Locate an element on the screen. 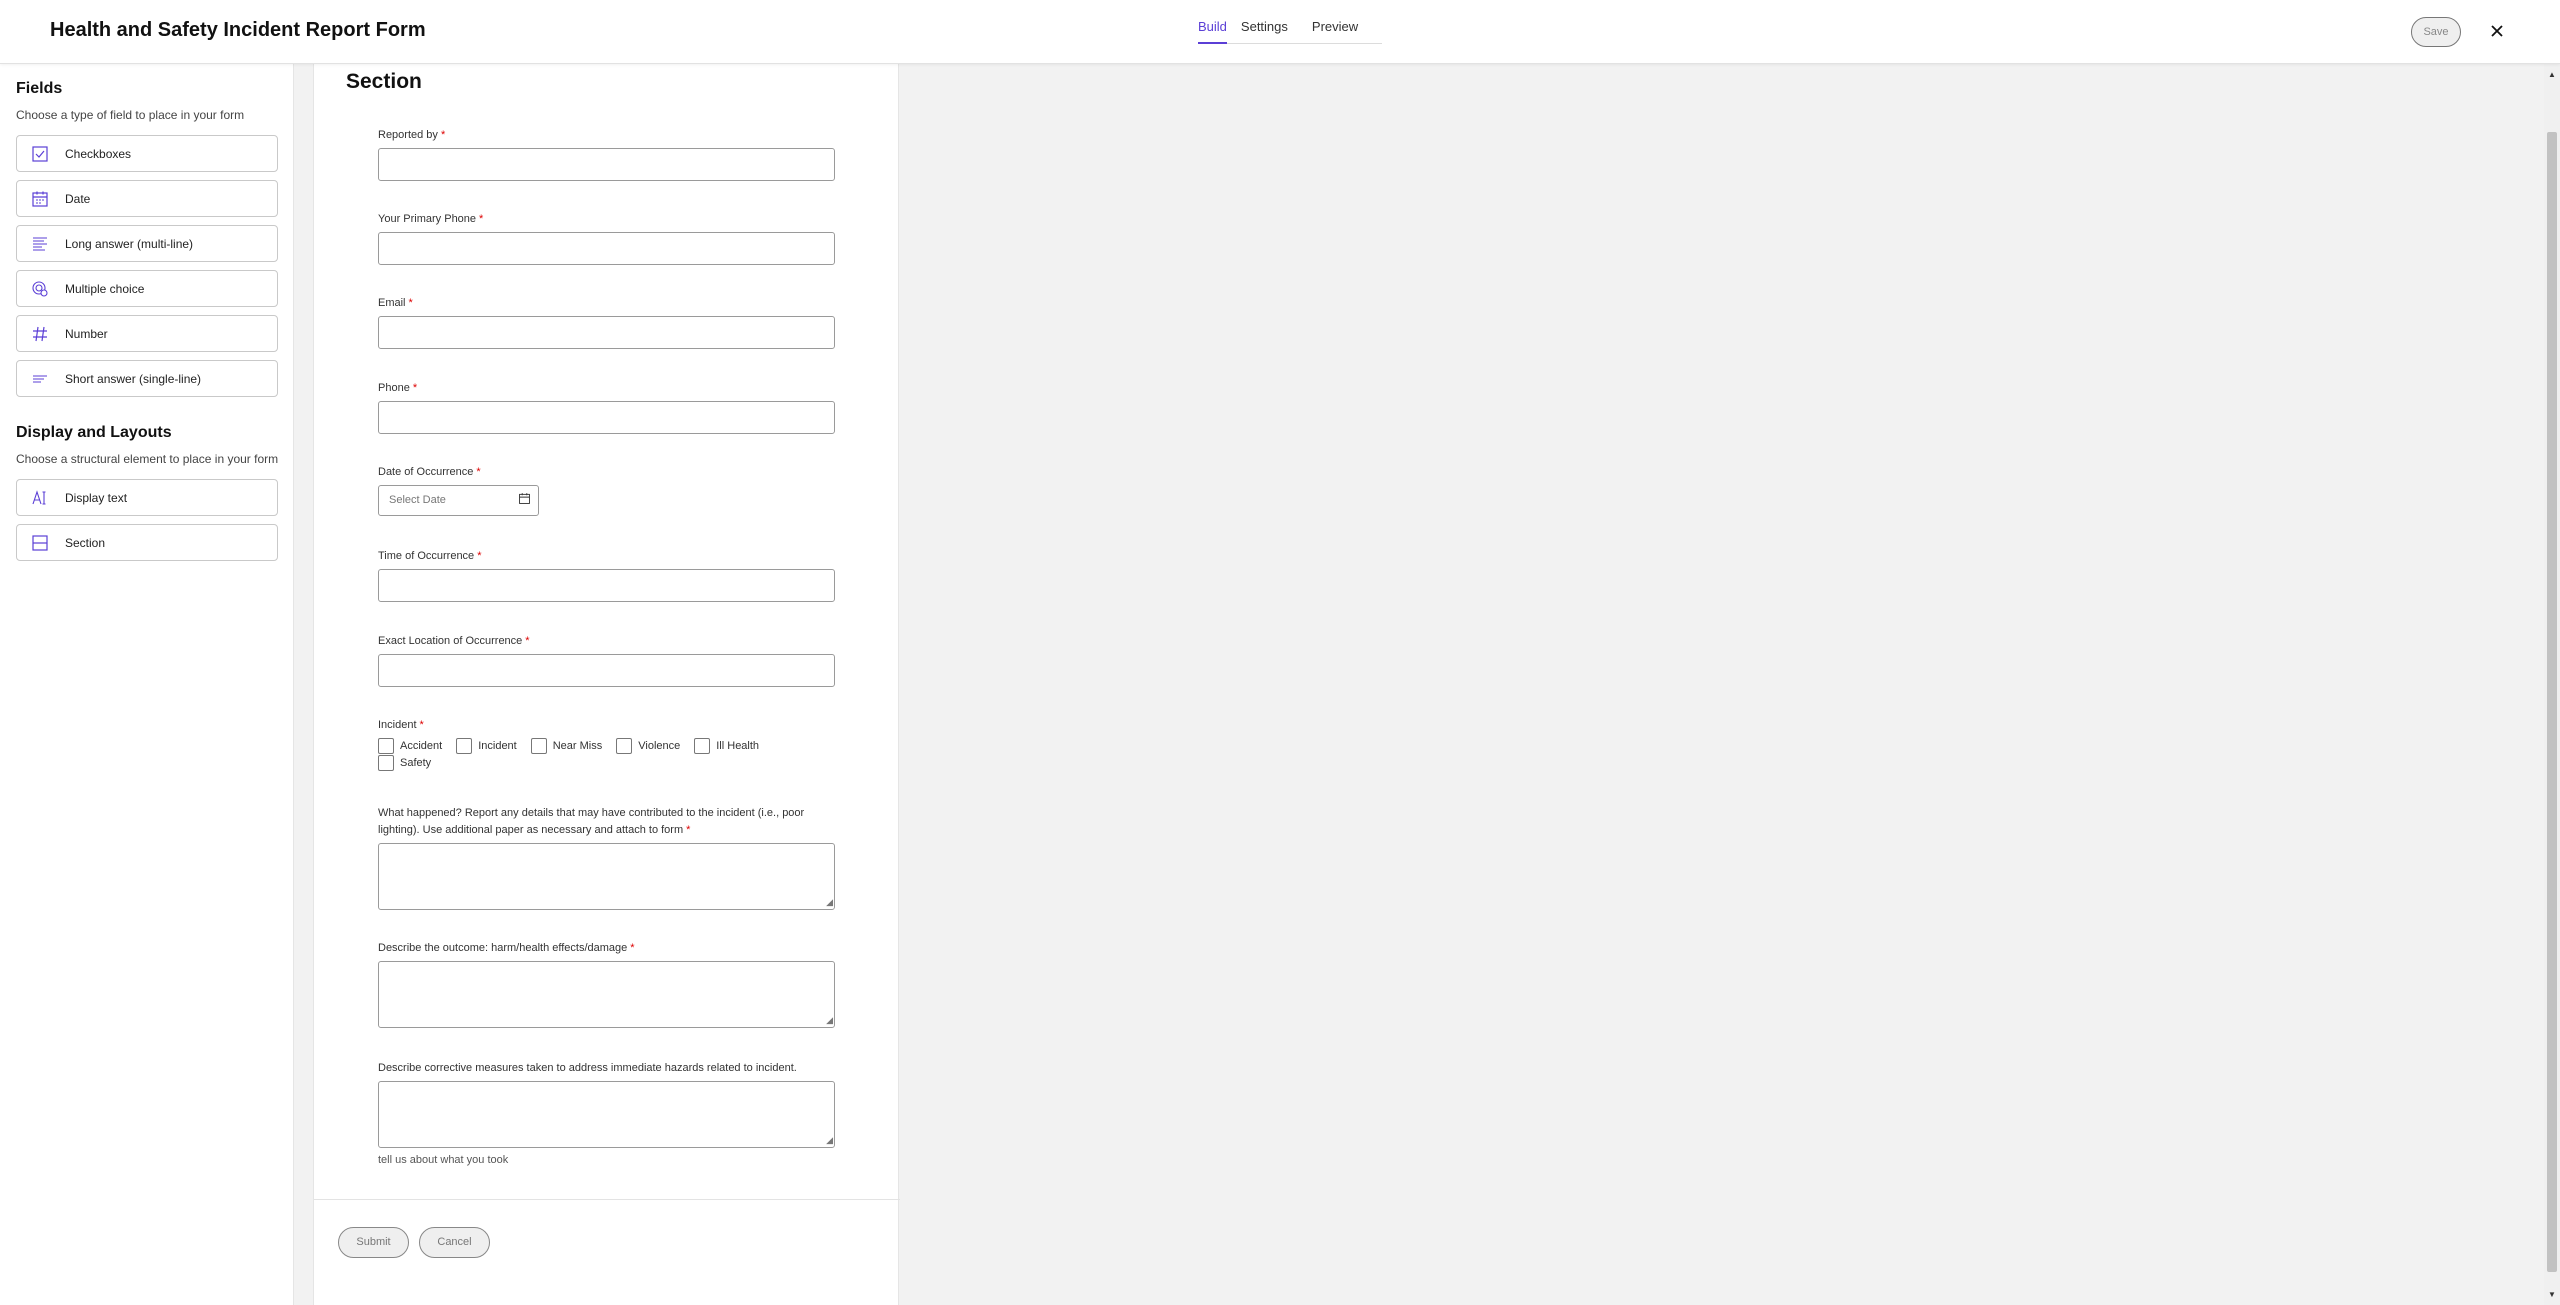 The image size is (2560, 1305). field-type-multiple-choice: Multiple choice is located at coordinates (147, 288).